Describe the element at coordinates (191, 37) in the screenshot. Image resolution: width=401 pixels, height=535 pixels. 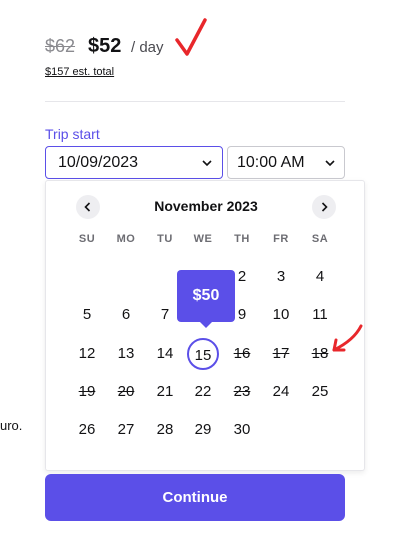
I see `checkmark-annotation-icon` at that location.